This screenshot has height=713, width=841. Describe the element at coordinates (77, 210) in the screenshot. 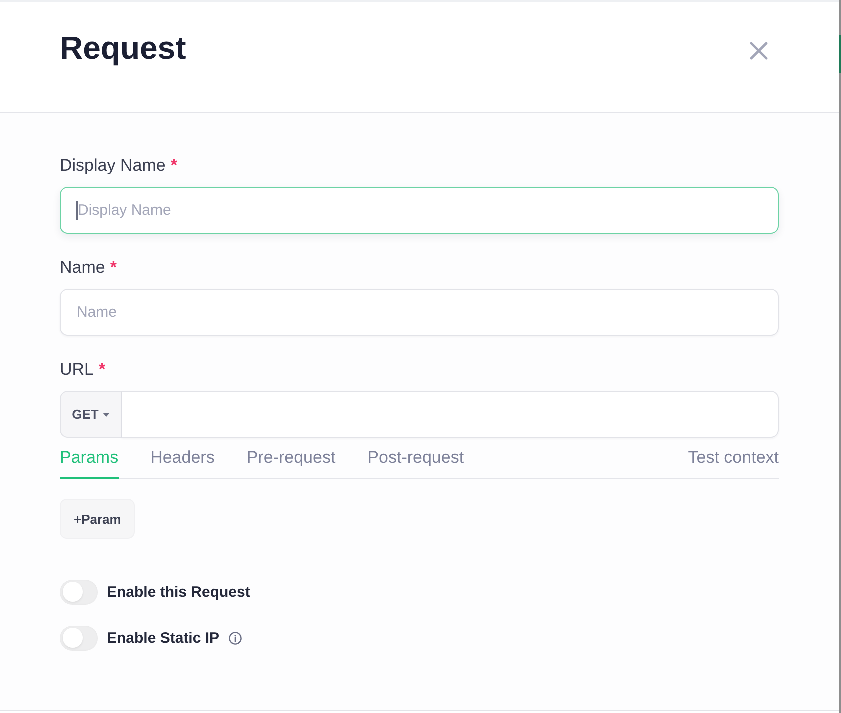

I see `text-cursor-icon` at that location.